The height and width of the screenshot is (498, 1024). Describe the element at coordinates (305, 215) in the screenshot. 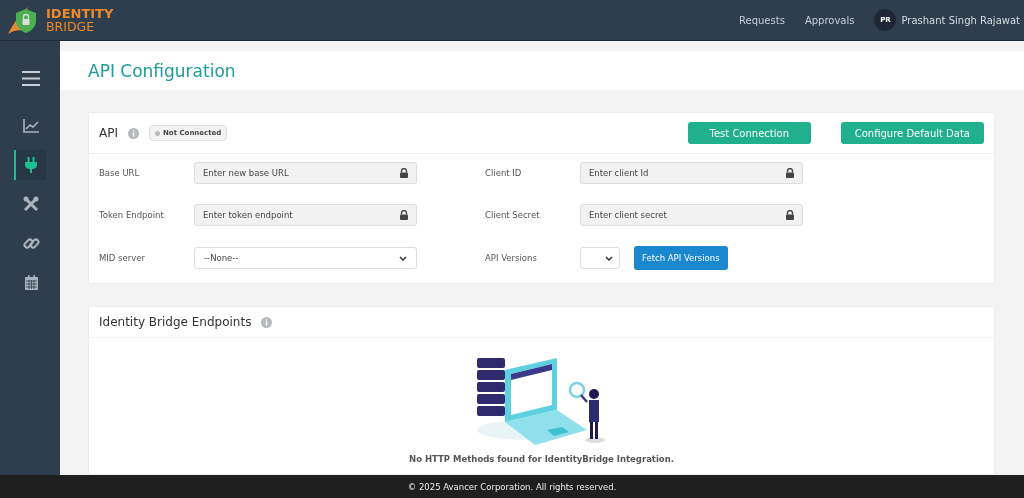

I see `input-field: Enter token endpoint` at that location.